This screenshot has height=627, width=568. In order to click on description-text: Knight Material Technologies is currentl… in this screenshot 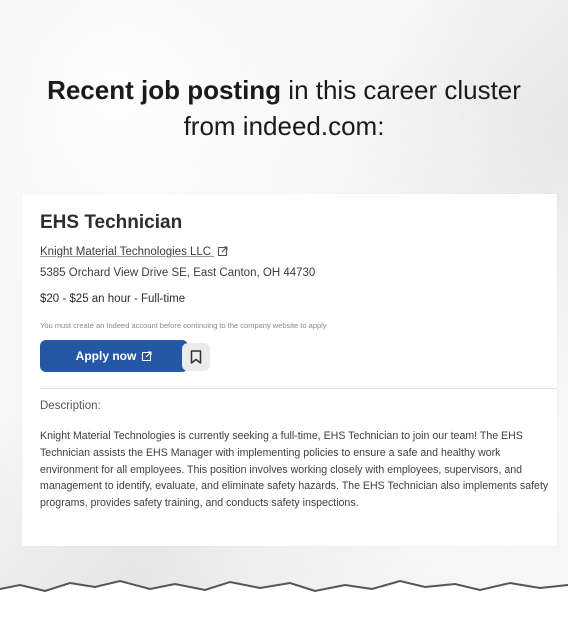, I will do `click(294, 470)`.